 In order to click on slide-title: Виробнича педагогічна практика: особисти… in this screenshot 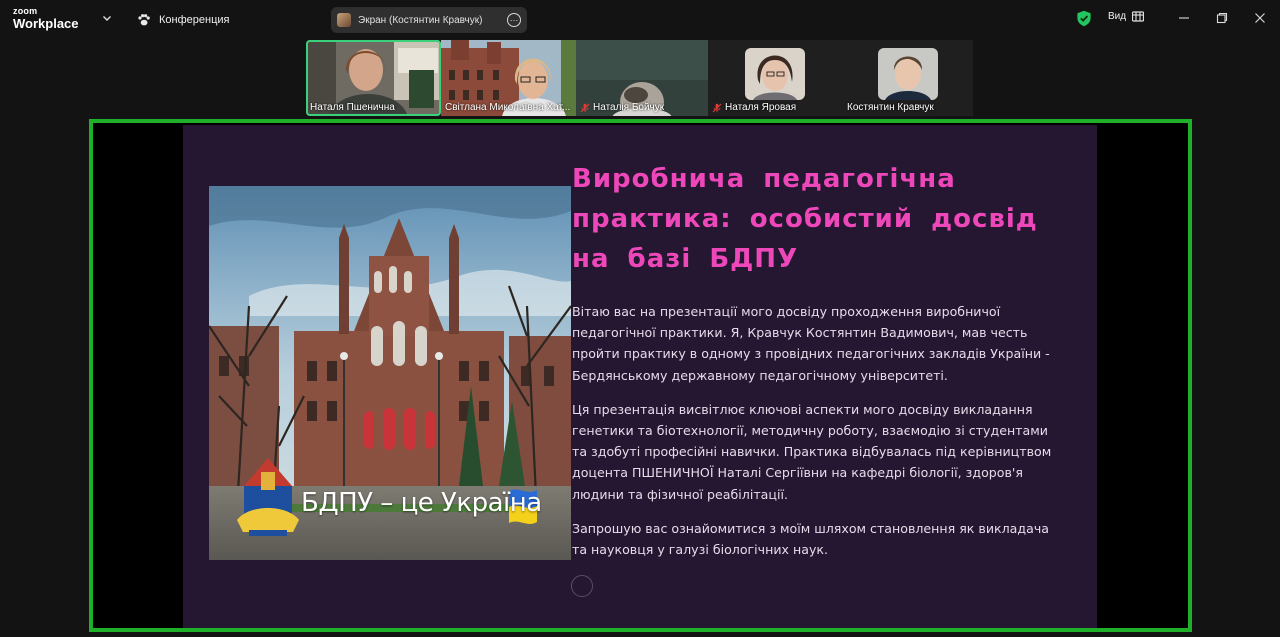, I will do `click(805, 219)`.